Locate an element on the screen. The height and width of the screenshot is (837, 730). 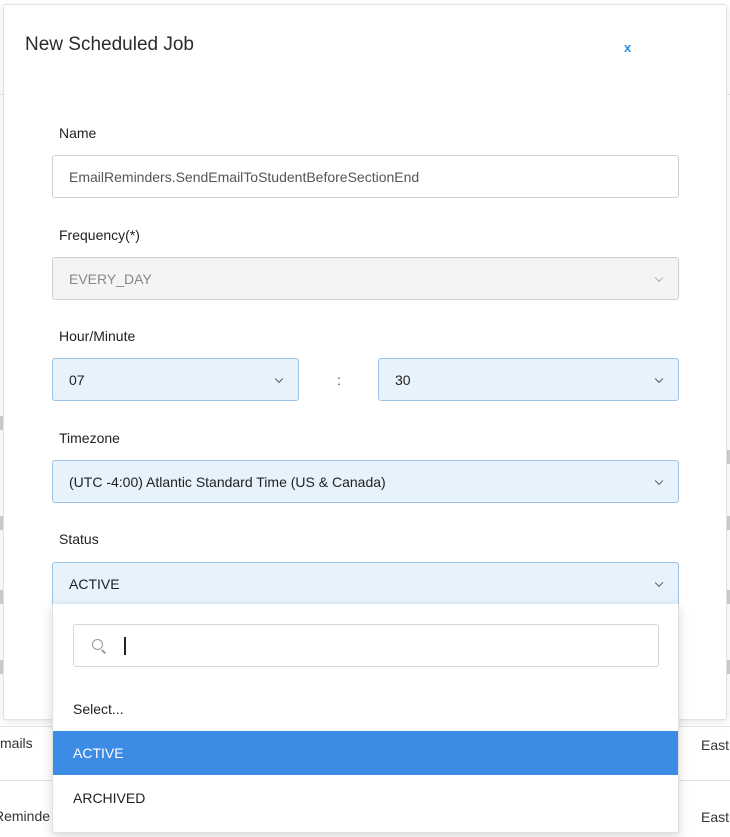
dropdown-search-box is located at coordinates (366, 645).